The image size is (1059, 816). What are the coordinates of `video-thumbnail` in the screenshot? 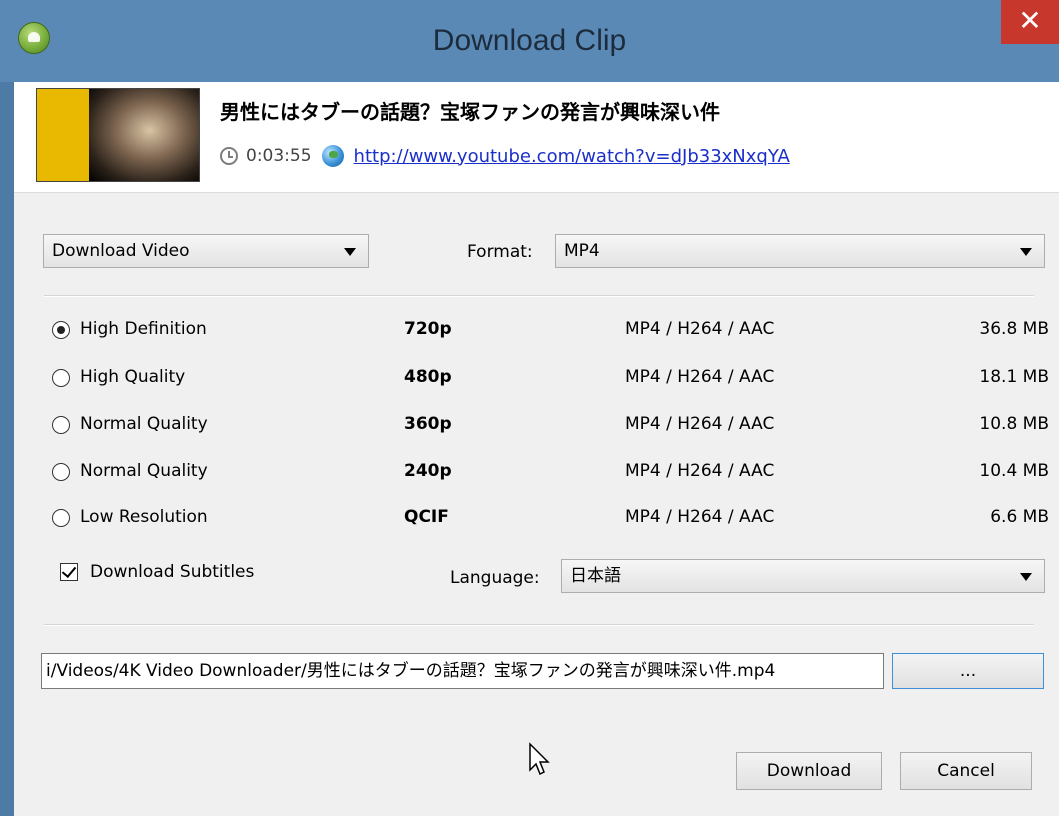 It's located at (118, 135).